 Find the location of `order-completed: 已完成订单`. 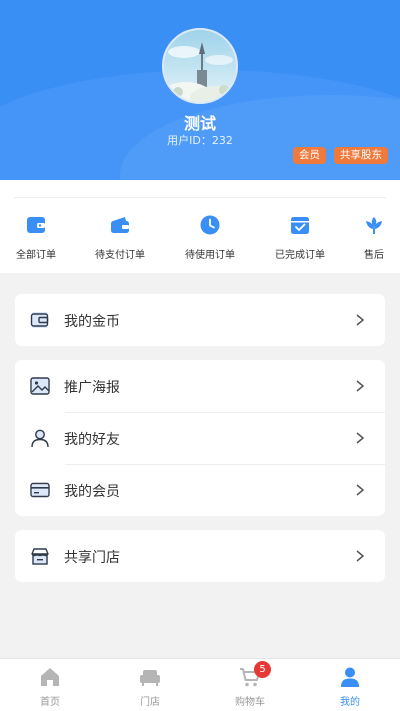

order-completed: 已完成订单 is located at coordinates (300, 237).